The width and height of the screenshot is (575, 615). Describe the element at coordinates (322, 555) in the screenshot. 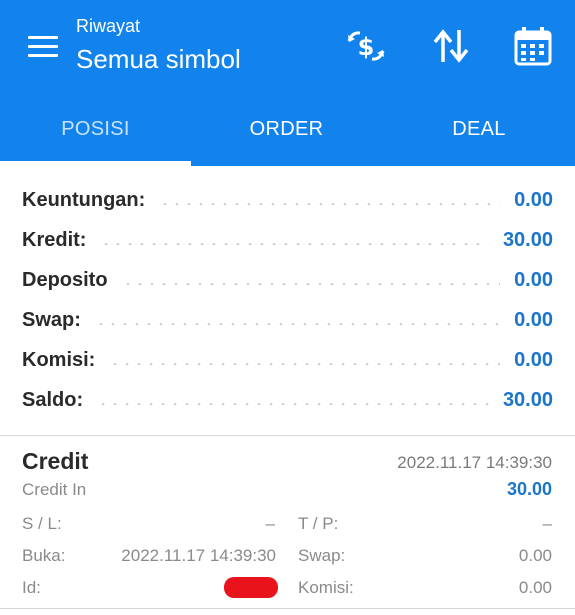

I see `swap-label: Swap:` at that location.